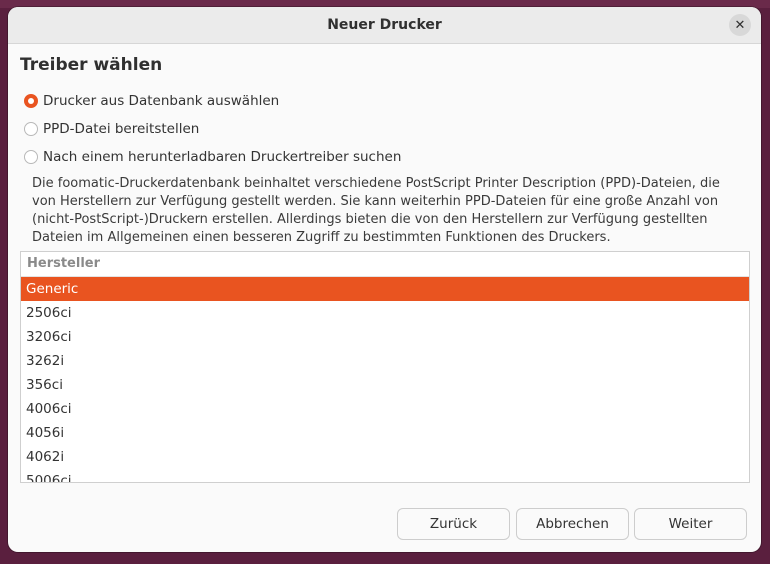 This screenshot has height=564, width=770. What do you see at coordinates (385, 337) in the screenshot?
I see `list-item: 3206ci` at bounding box center [385, 337].